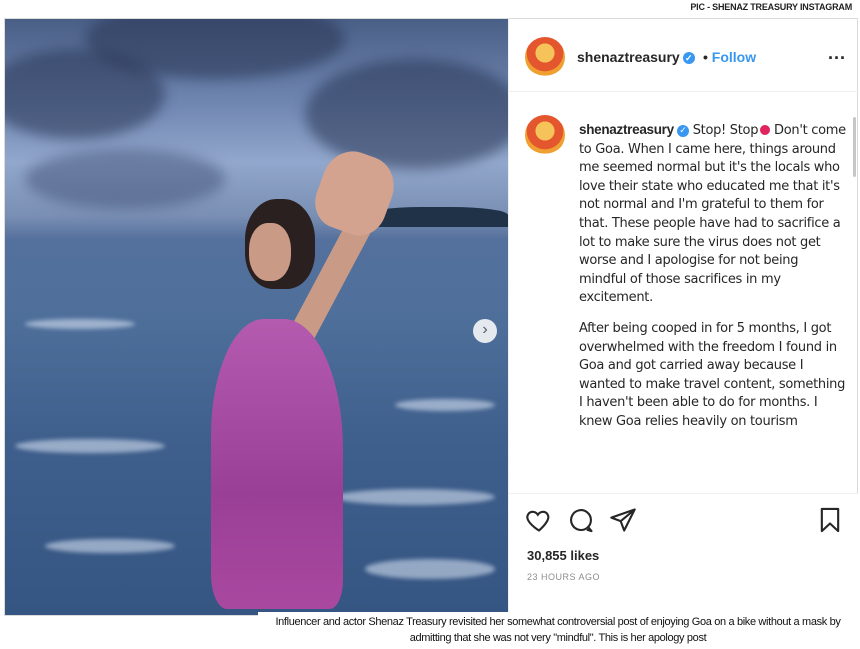 This screenshot has width=860, height=649. Describe the element at coordinates (539, 520) in the screenshot. I see `heart-icon` at that location.